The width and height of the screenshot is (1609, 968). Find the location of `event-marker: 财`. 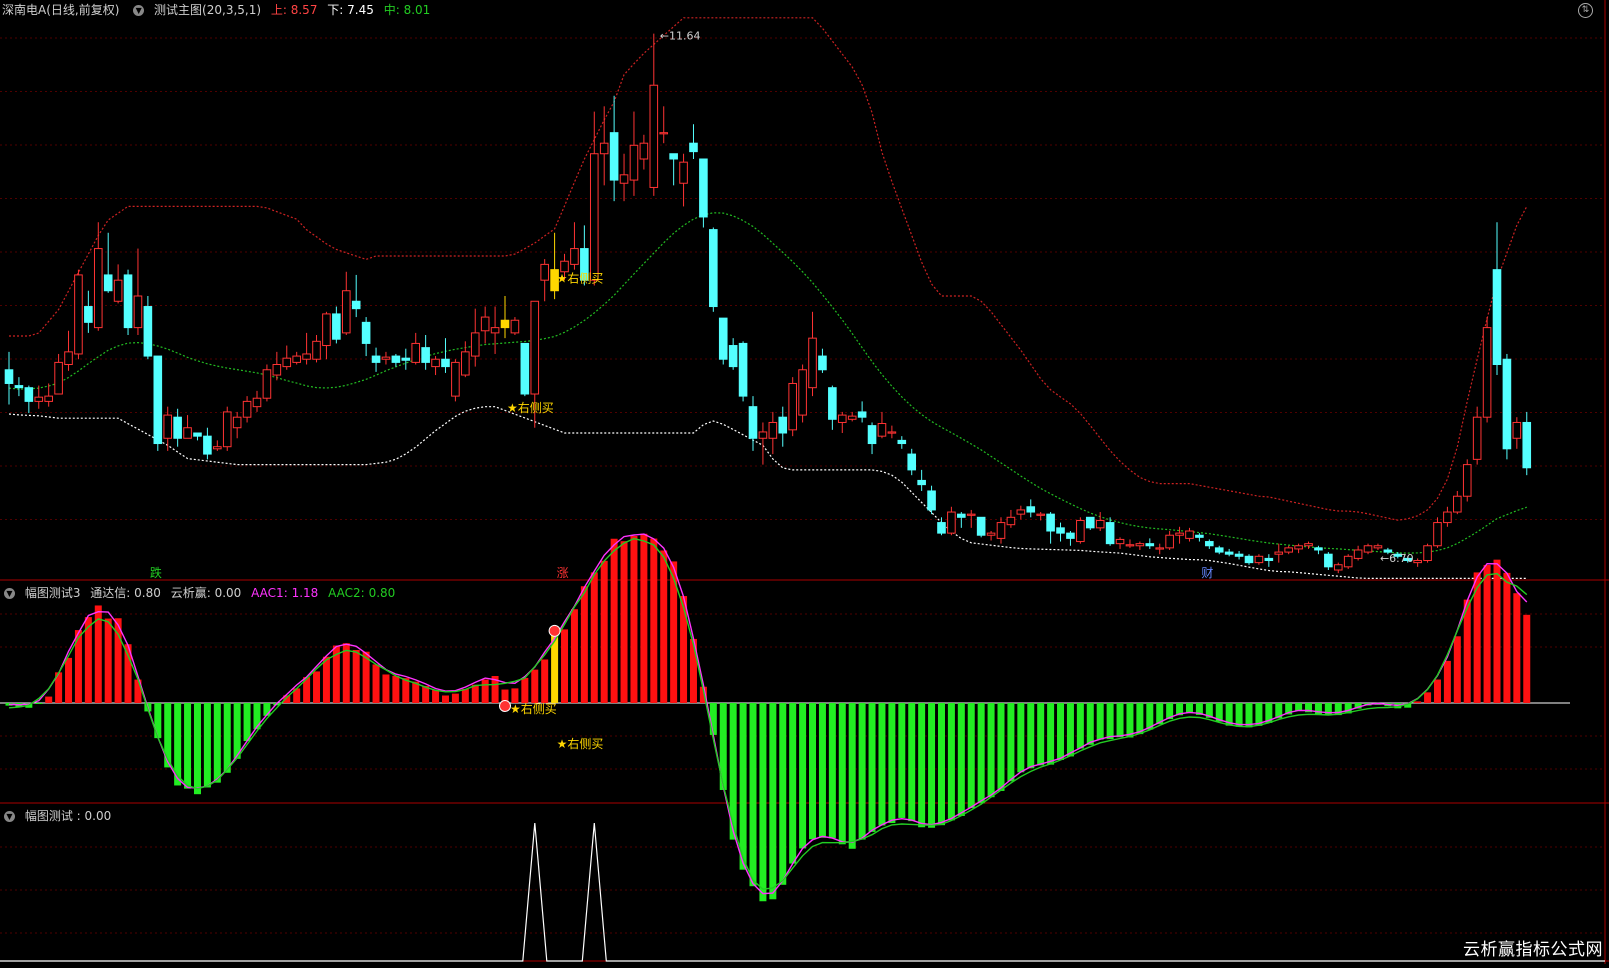

event-marker: 财 is located at coordinates (1207, 573).